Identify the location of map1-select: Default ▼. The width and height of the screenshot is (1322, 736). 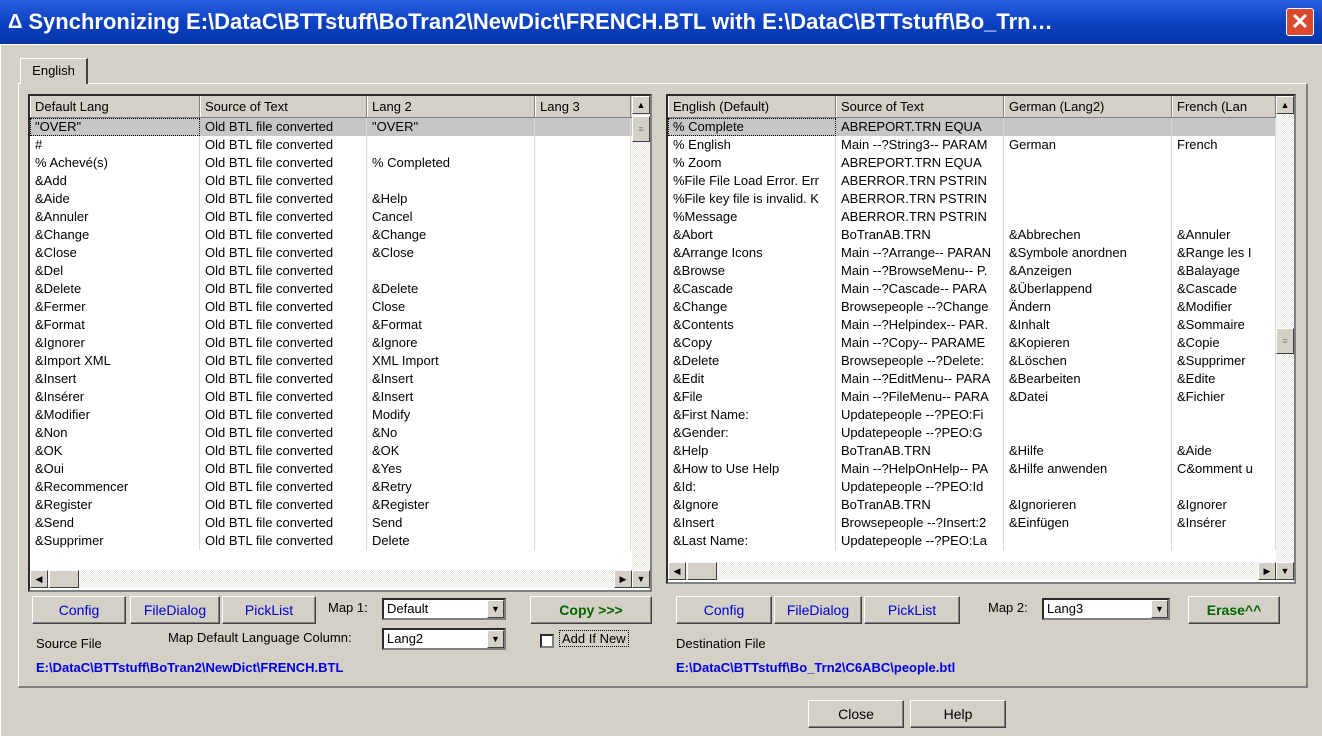
(444, 609).